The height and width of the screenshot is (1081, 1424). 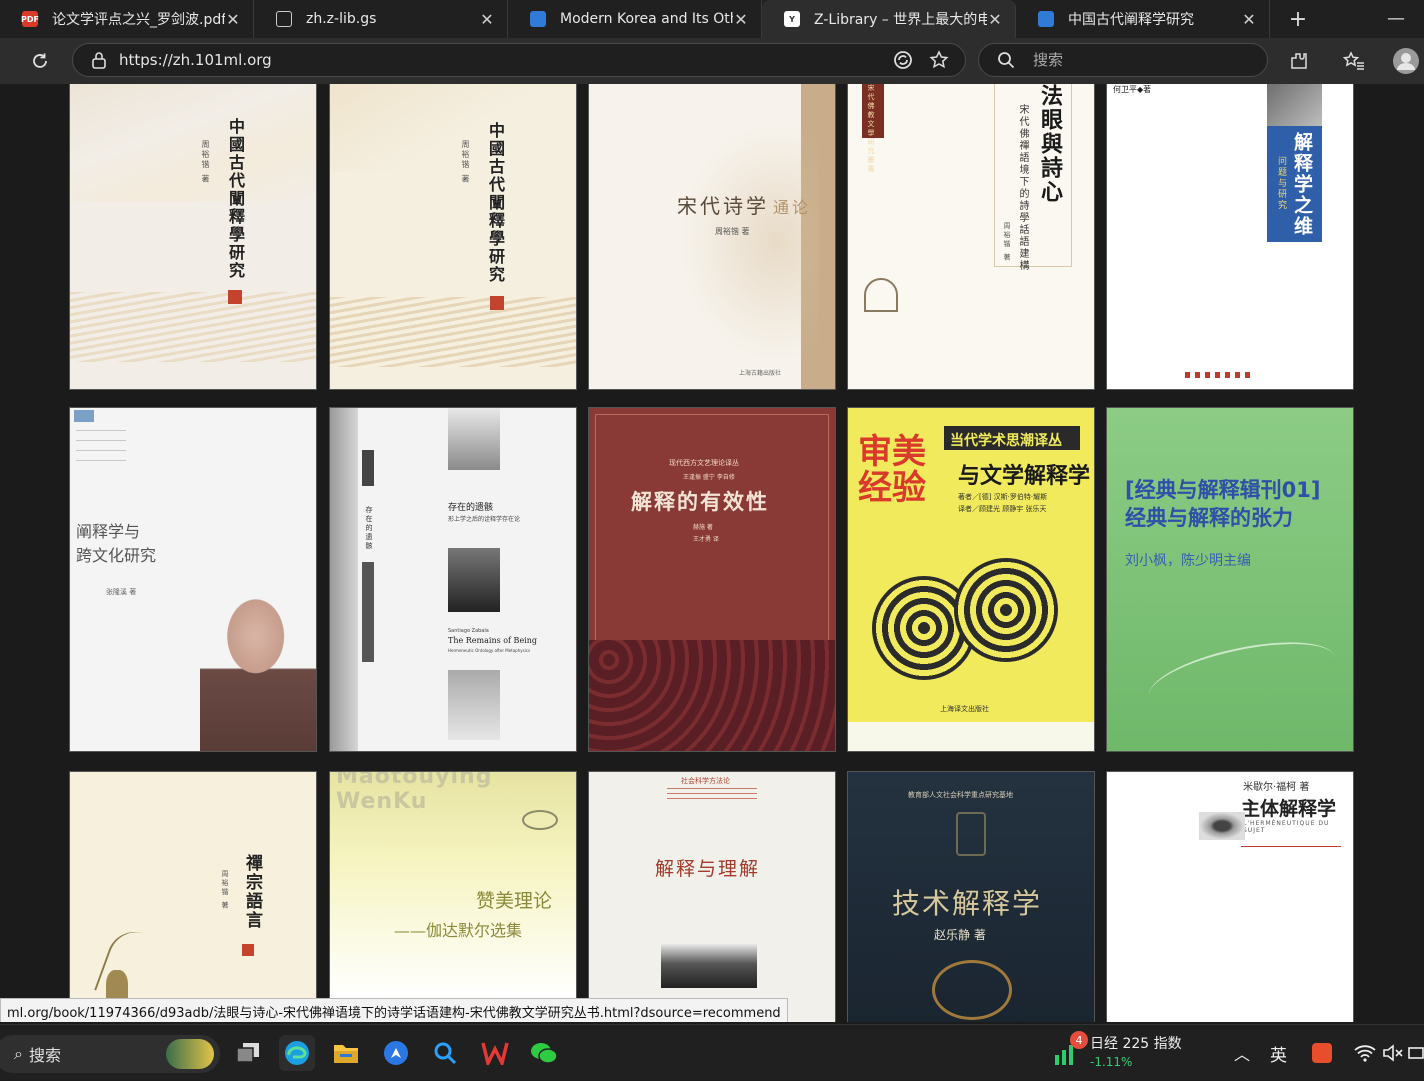 I want to click on refresh-icon, so click(x=40, y=61).